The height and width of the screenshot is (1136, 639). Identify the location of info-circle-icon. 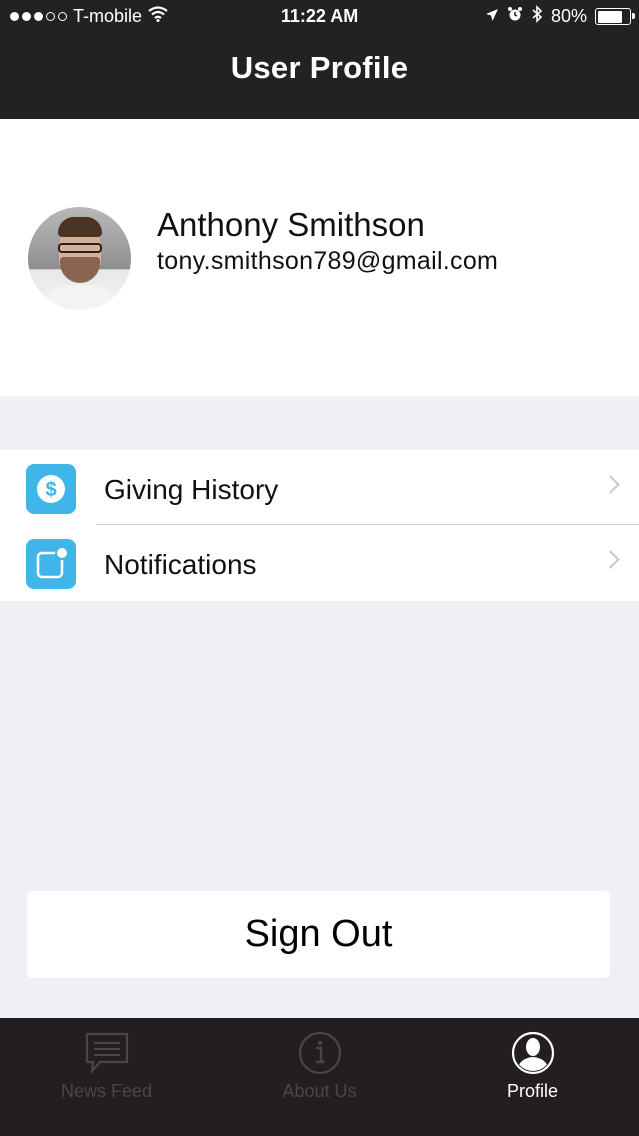
(320, 1055).